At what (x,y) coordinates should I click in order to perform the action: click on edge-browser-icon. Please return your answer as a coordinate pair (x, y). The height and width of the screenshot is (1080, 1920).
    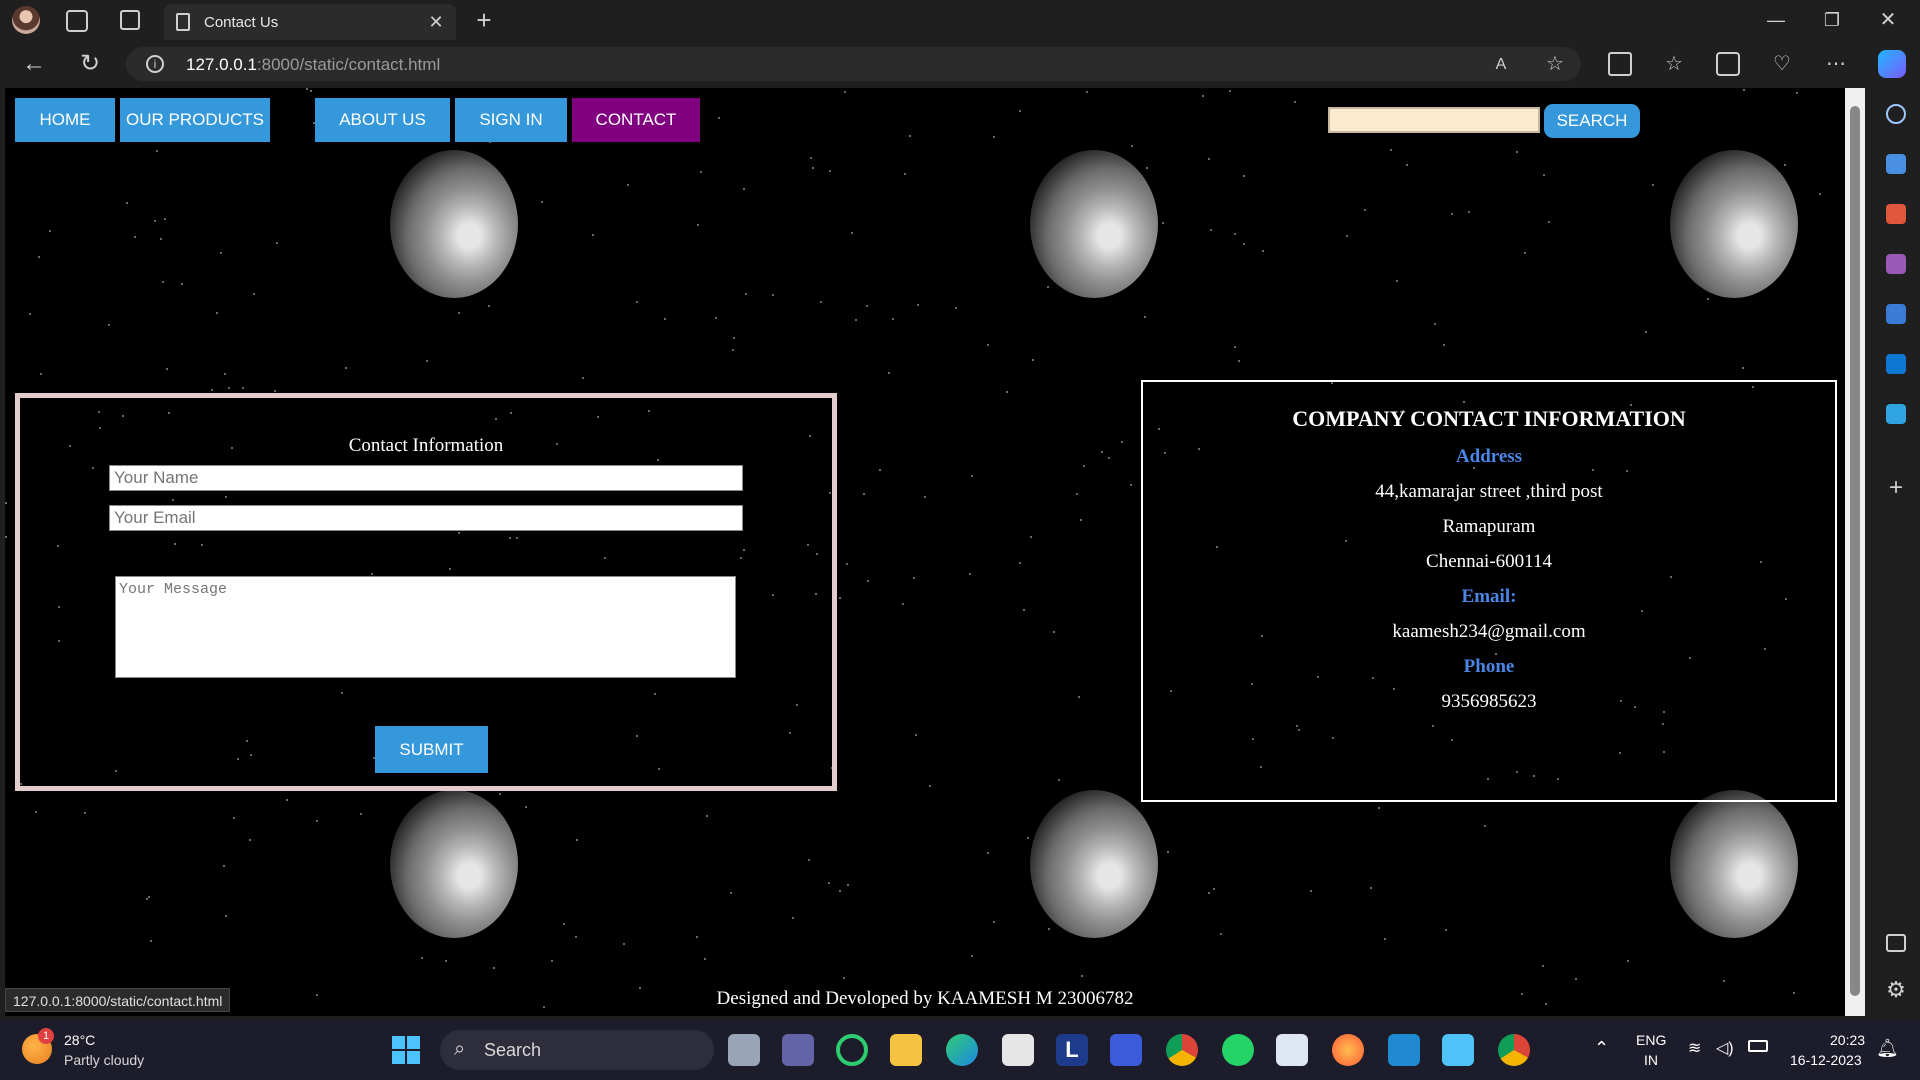
    Looking at the image, I should click on (962, 1050).